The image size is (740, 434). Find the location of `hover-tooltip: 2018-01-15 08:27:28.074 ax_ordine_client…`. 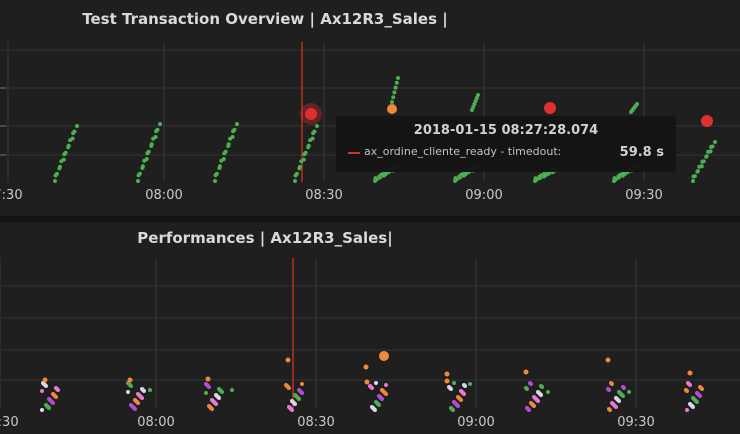

hover-tooltip: 2018-01-15 08:27:28.074 ax_ordine_client… is located at coordinates (506, 144).